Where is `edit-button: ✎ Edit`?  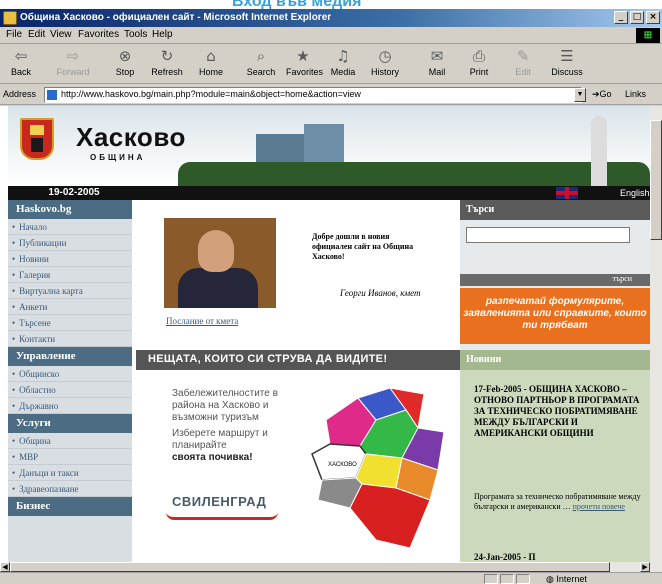 edit-button: ✎ Edit is located at coordinates (523, 64).